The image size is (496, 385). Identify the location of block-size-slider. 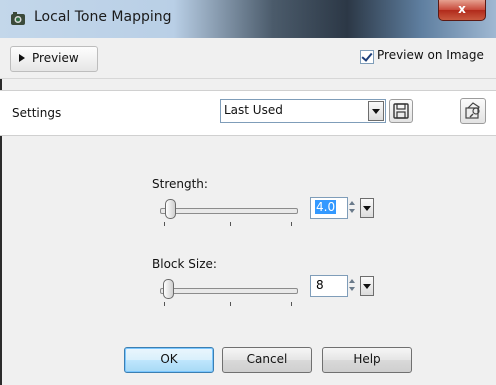
(230, 292).